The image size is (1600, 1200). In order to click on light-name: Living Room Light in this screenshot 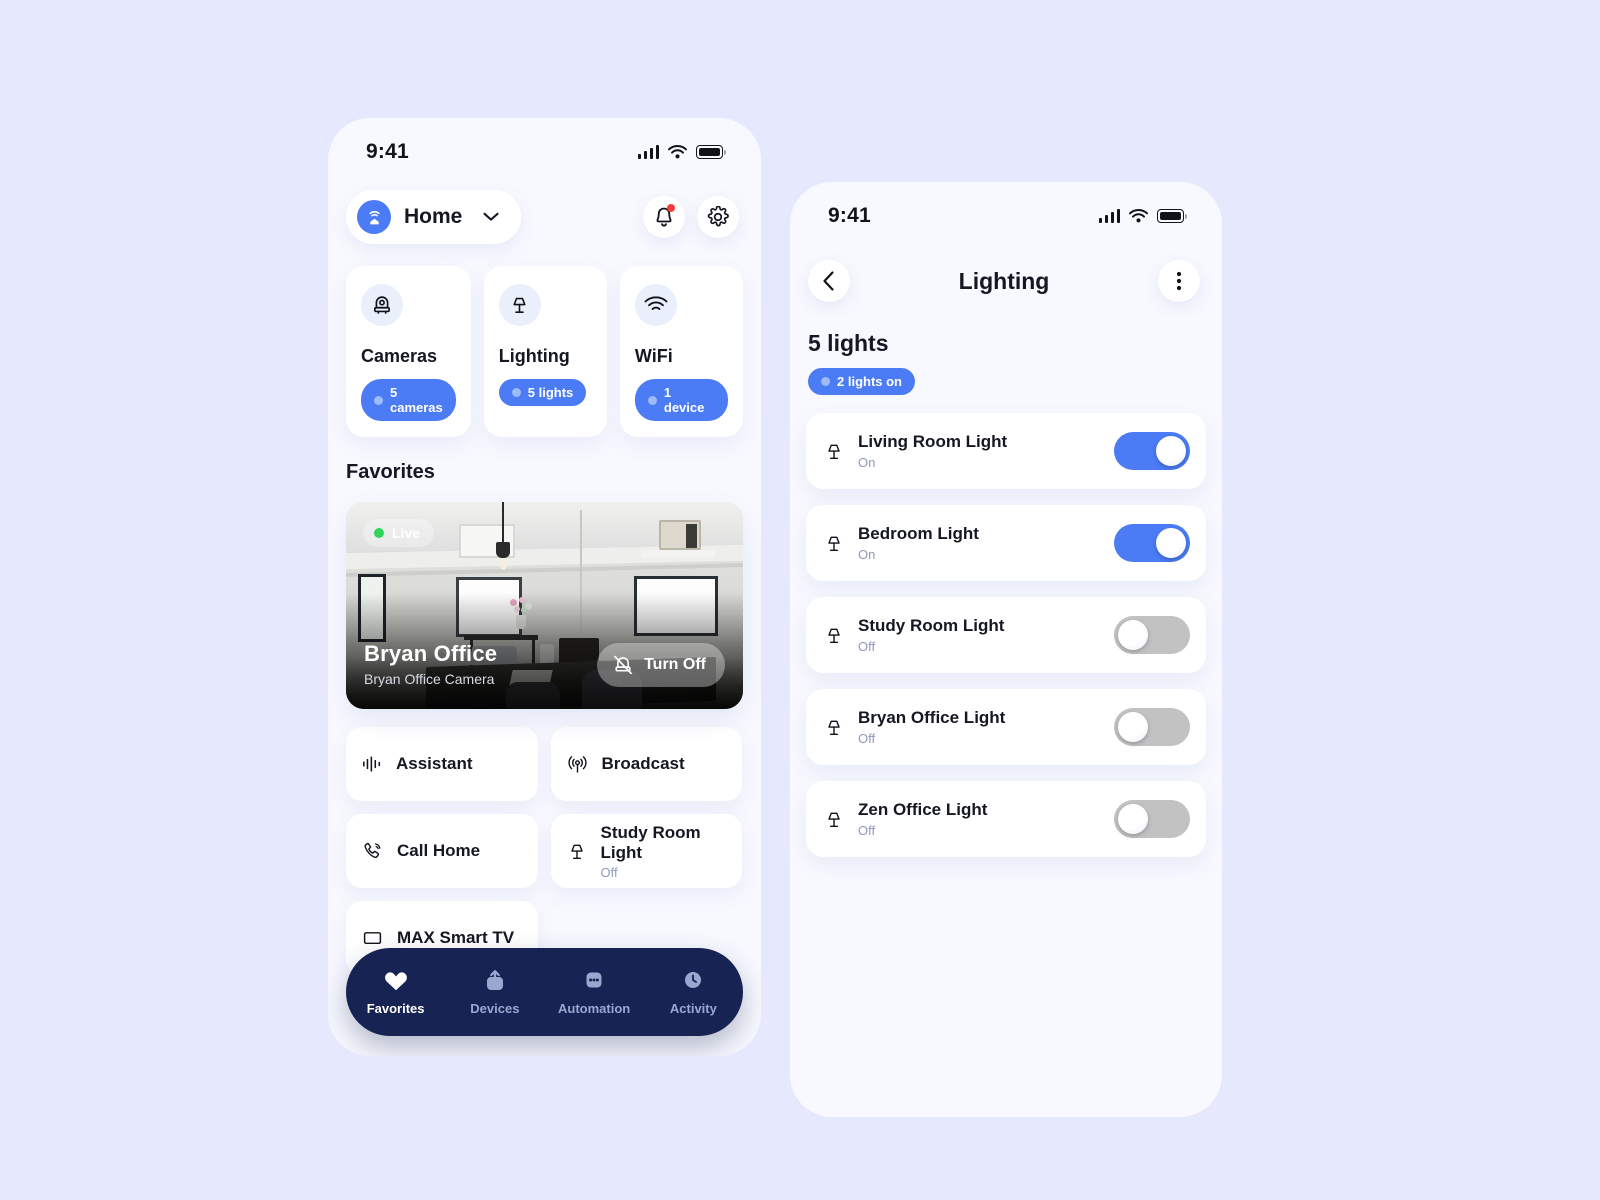, I will do `click(933, 441)`.